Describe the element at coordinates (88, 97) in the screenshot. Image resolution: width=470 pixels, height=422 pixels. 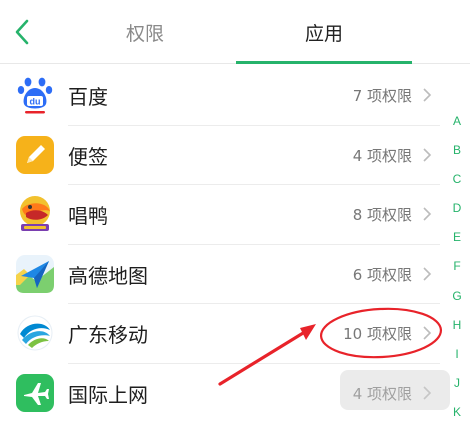
I see `app-name: 百度` at that location.